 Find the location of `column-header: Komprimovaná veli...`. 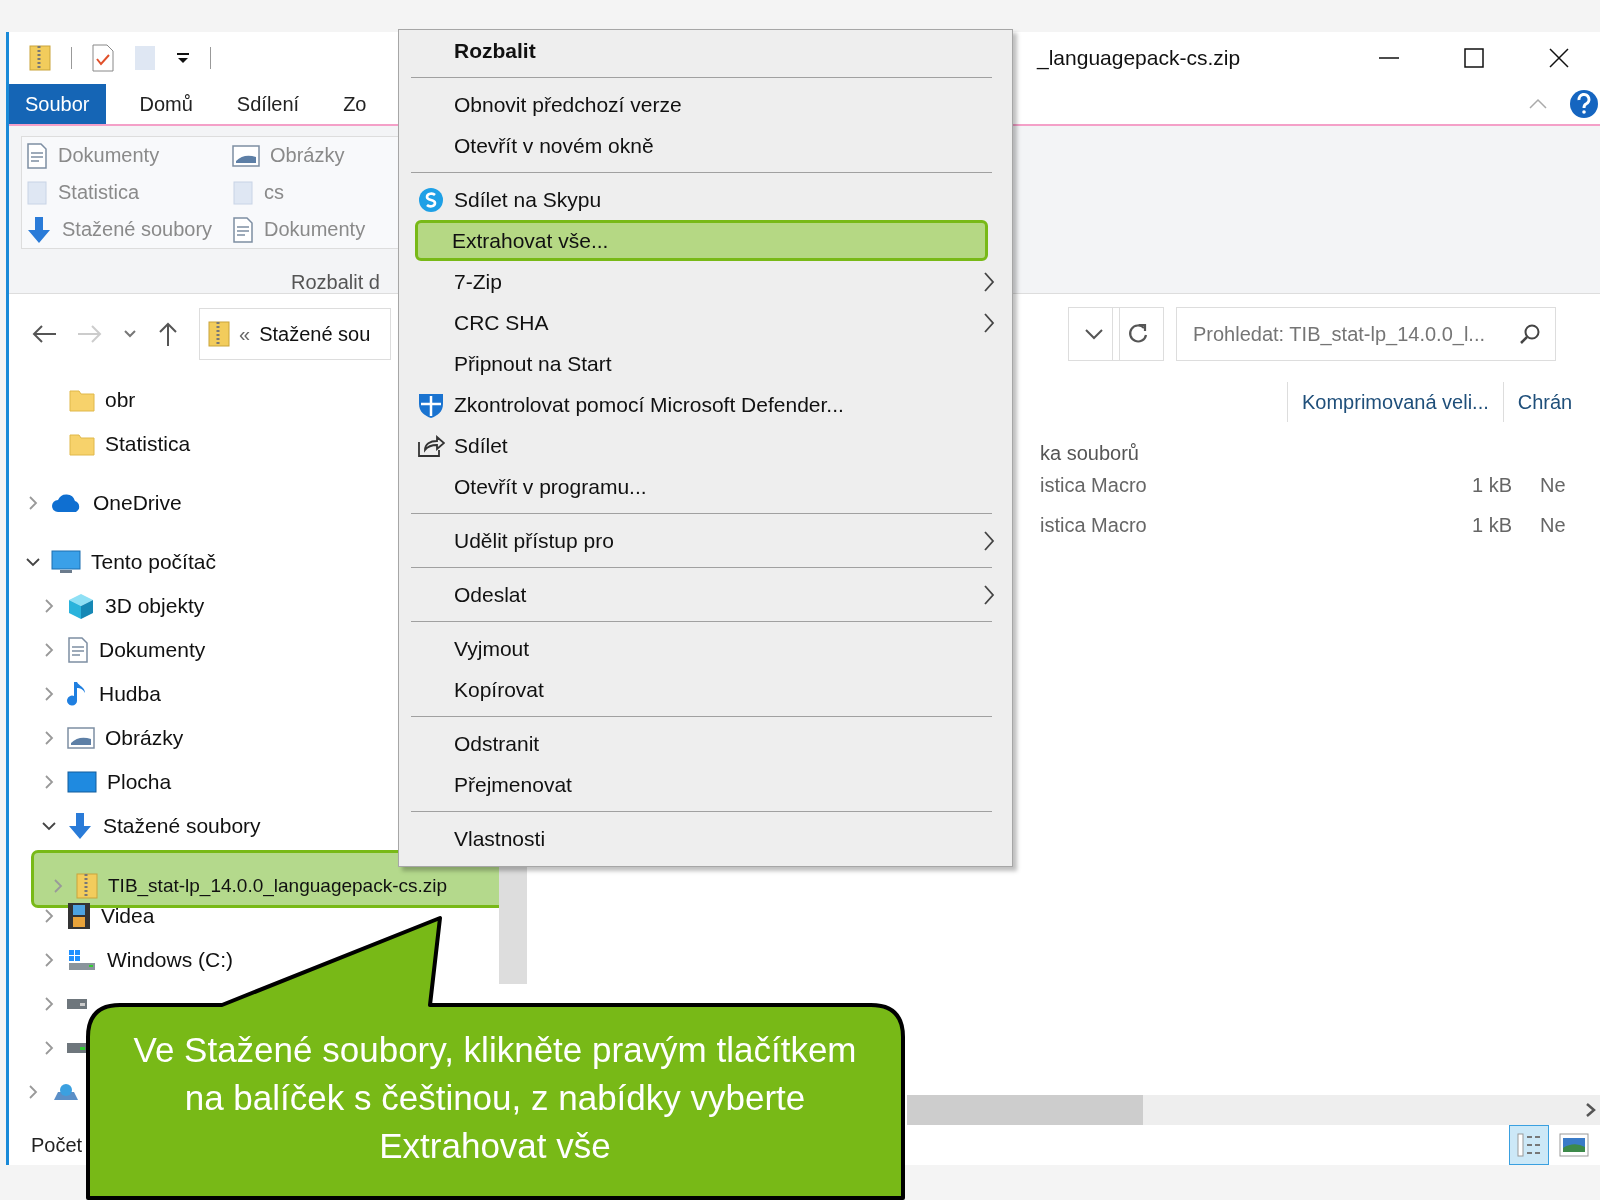

column-header: Komprimovaná veli... is located at coordinates (1395, 402).